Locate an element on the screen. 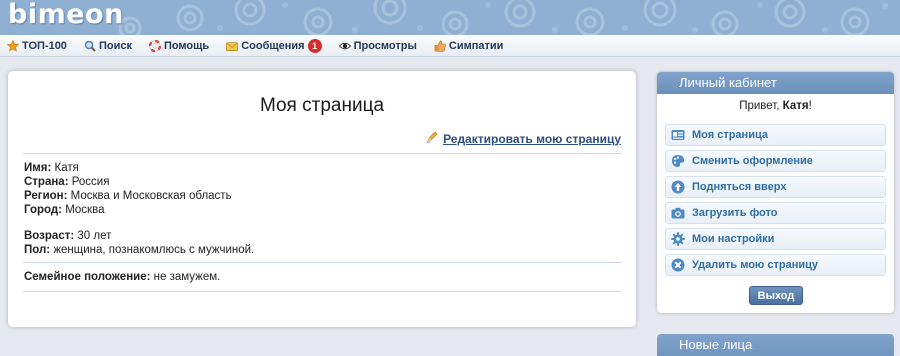  header-banner: bimeon is located at coordinates (450, 17).